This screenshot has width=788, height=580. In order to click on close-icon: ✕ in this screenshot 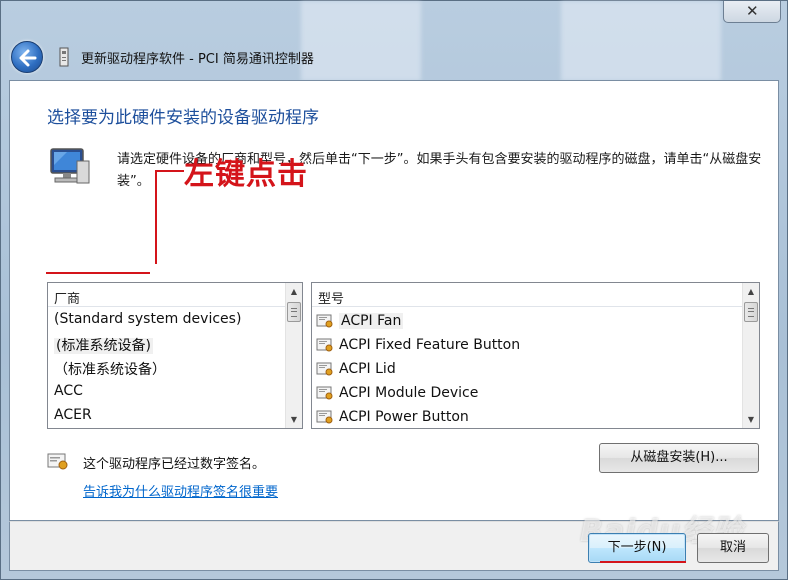, I will do `click(752, 11)`.